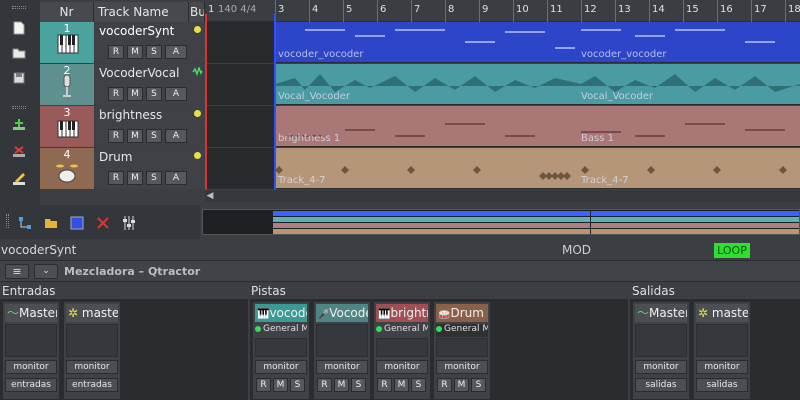 The height and width of the screenshot is (400, 800). I want to click on remove-track-icon, so click(19, 152).